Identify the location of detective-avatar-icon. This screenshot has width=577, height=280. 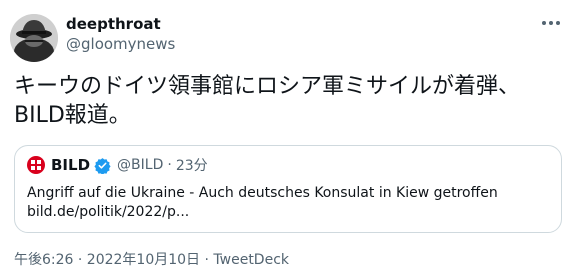
(34, 38).